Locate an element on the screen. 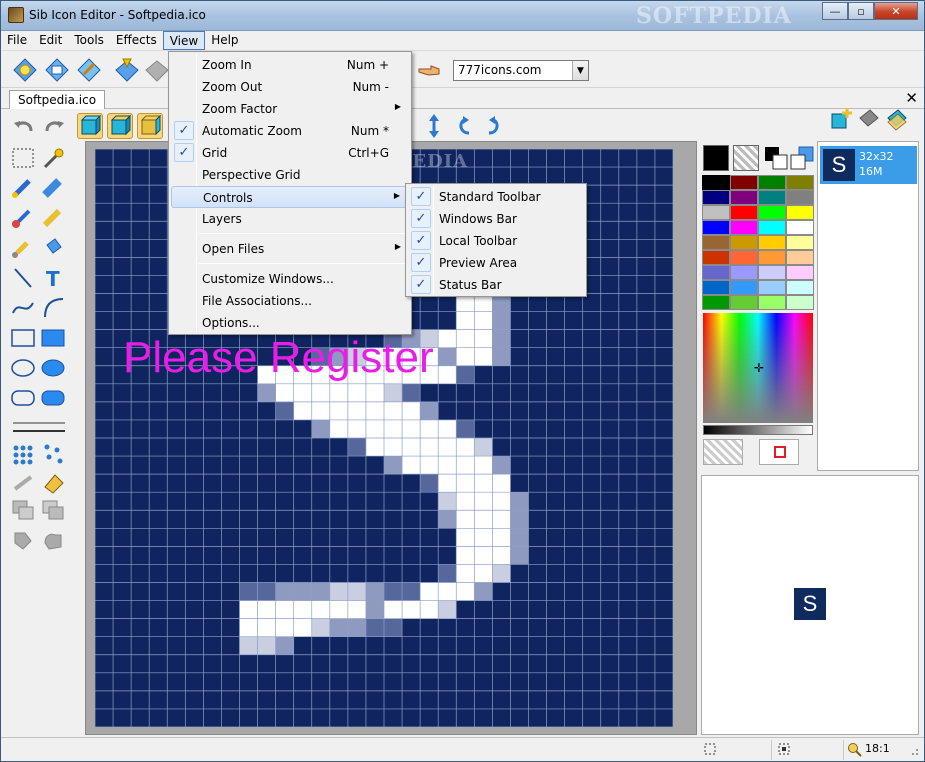  transparent-color-swatch is located at coordinates (723, 452).